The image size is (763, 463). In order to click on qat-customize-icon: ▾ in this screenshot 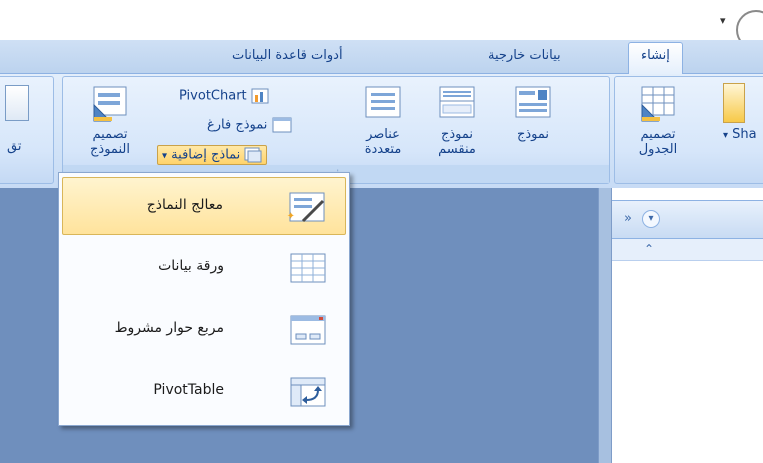, I will do `click(723, 20)`.